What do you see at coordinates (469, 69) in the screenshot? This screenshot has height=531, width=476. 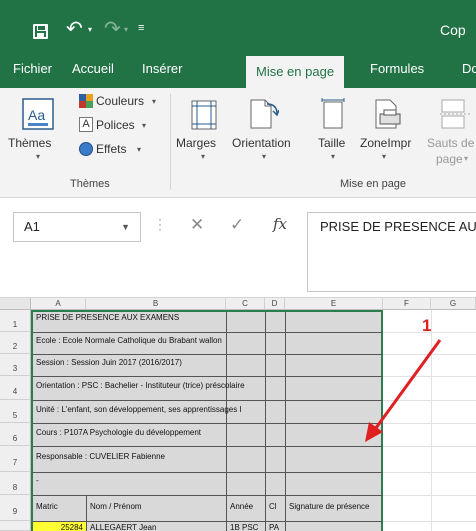 I see `tab-donnees: Do` at bounding box center [469, 69].